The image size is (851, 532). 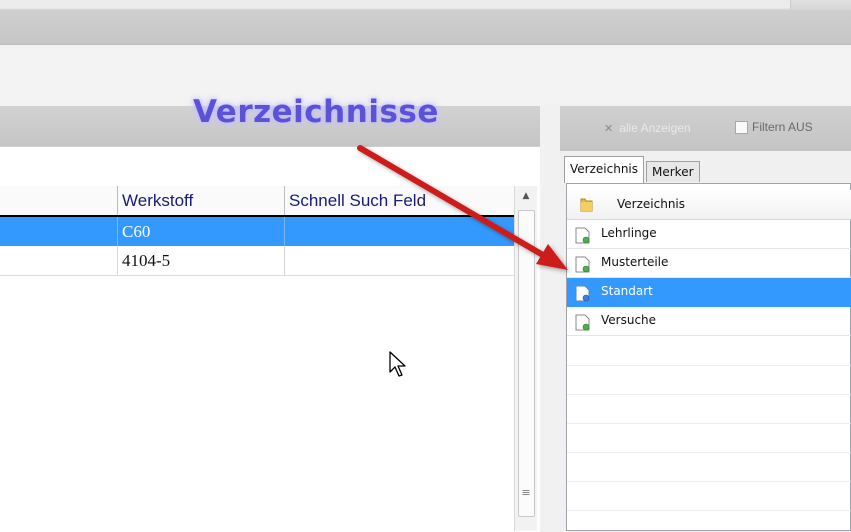 I want to click on tree-item-musterteile: Musterteile, so click(x=709, y=263).